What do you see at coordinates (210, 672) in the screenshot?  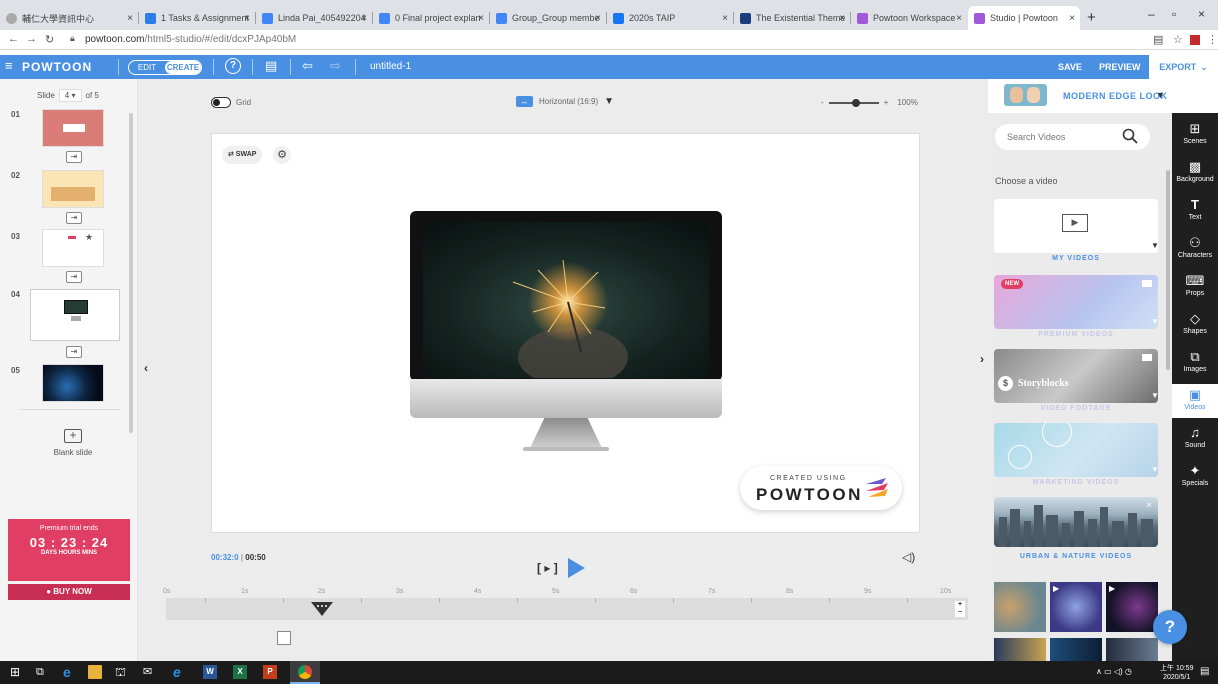 I see `word-icon: W` at bounding box center [210, 672].